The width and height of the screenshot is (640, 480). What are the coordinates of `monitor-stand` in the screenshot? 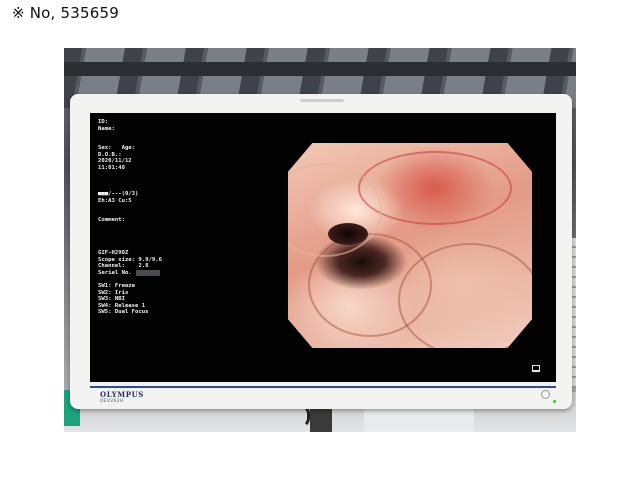 It's located at (321, 419).